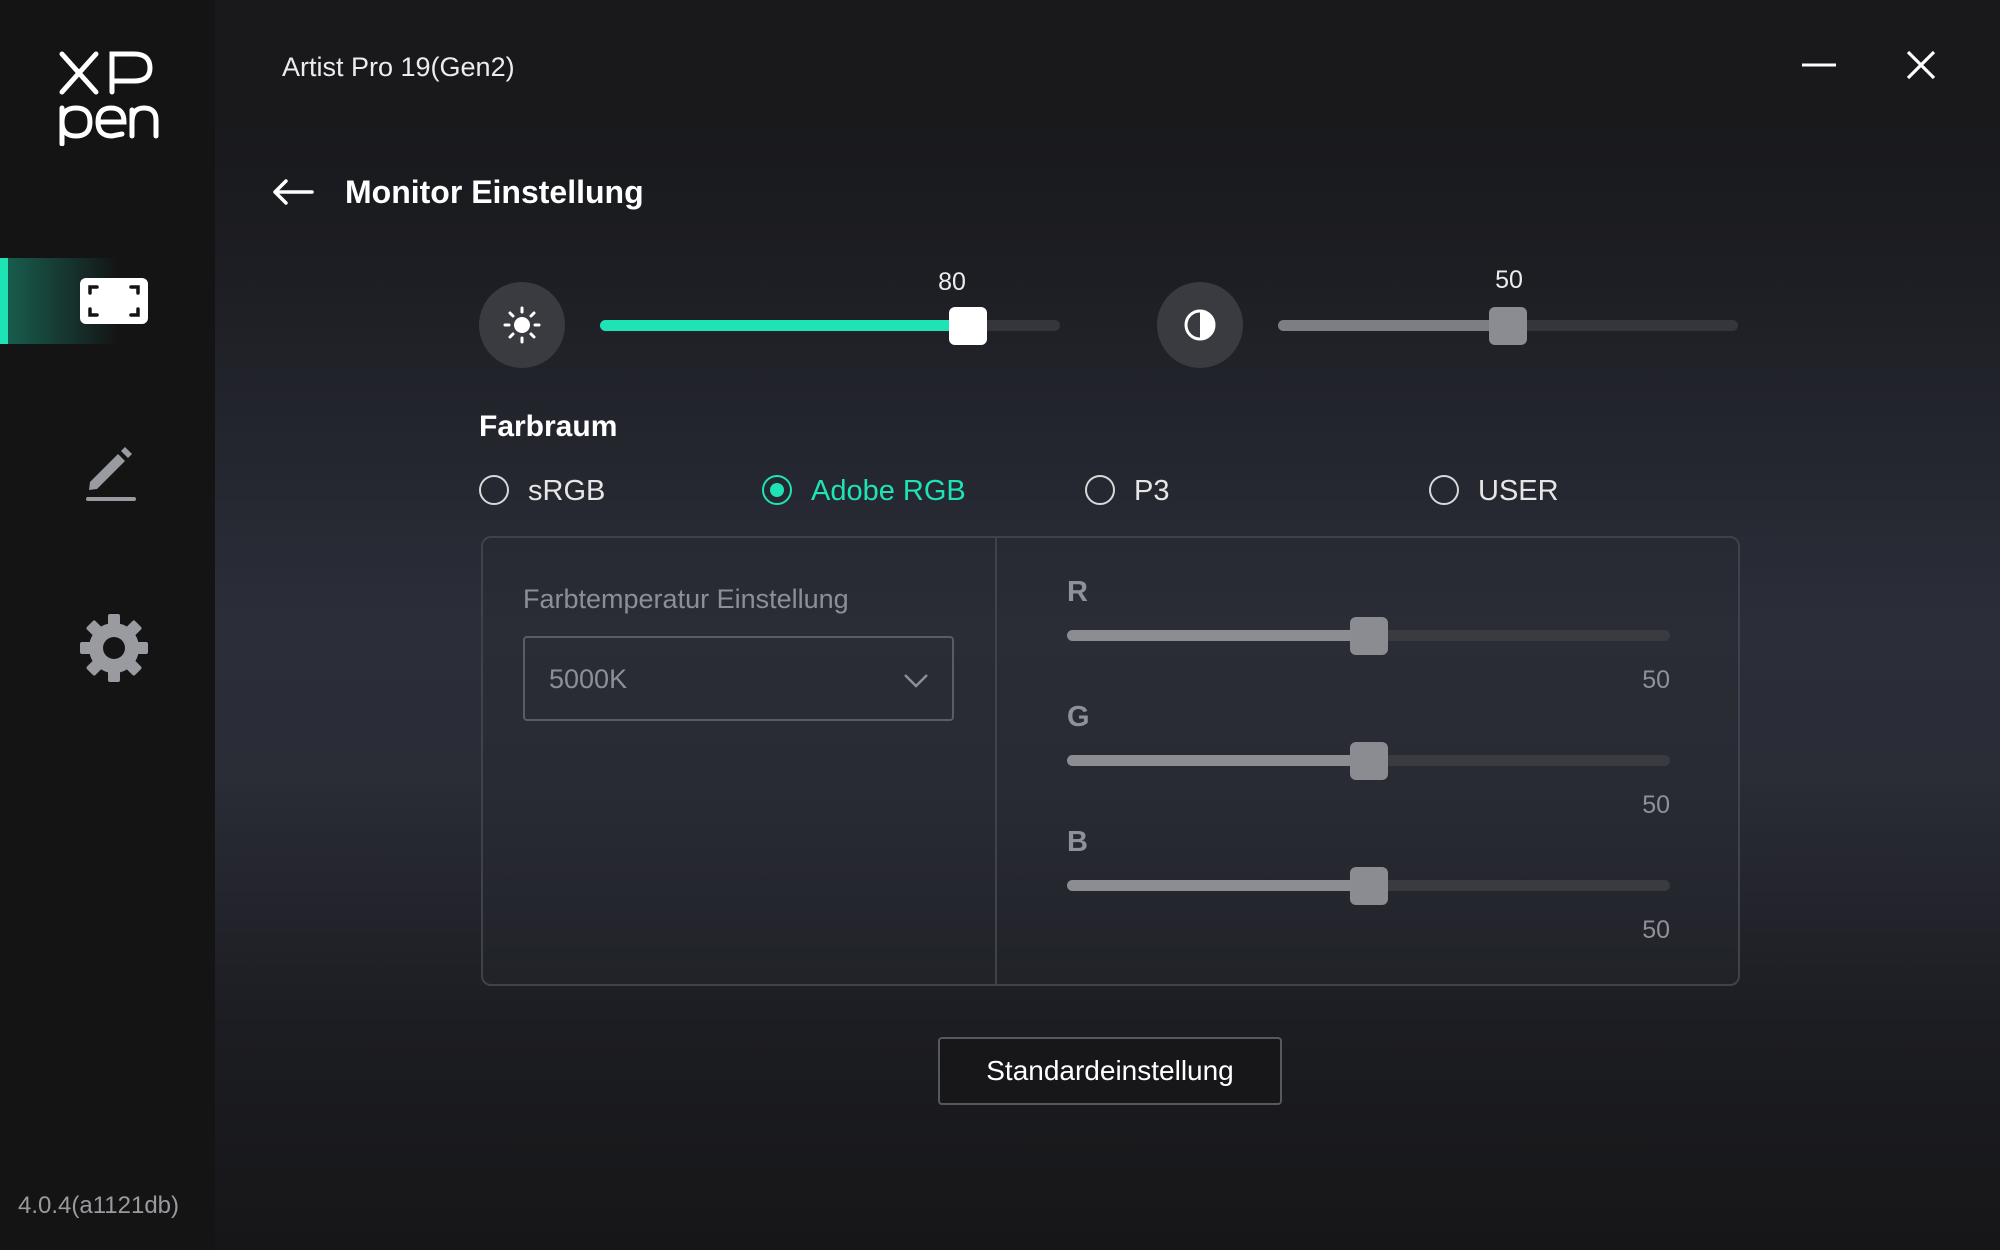 This screenshot has height=1250, width=2000. Describe the element at coordinates (686, 599) in the screenshot. I see `color-temperature-label: Farbtemperatur Einstellung` at that location.